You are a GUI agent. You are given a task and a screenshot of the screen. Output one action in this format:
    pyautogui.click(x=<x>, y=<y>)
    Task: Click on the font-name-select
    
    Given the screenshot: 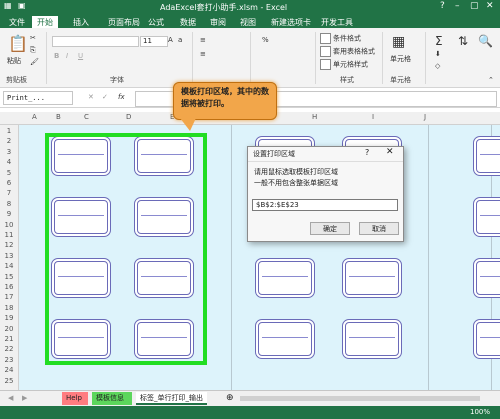 What is the action you would take?
    pyautogui.click(x=95, y=41)
    